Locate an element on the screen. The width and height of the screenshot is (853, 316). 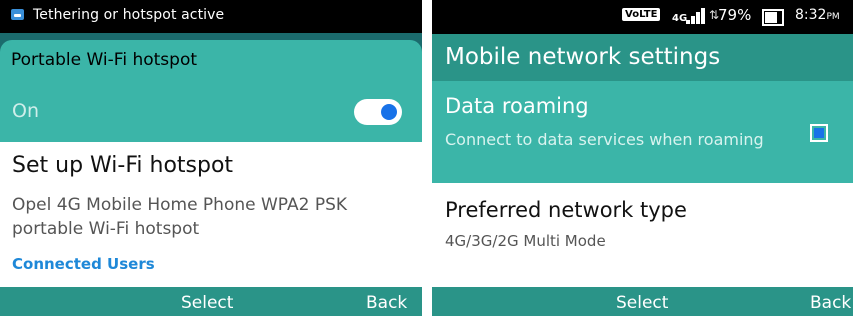
clock-time: 8:32 is located at coordinates (811, 15).